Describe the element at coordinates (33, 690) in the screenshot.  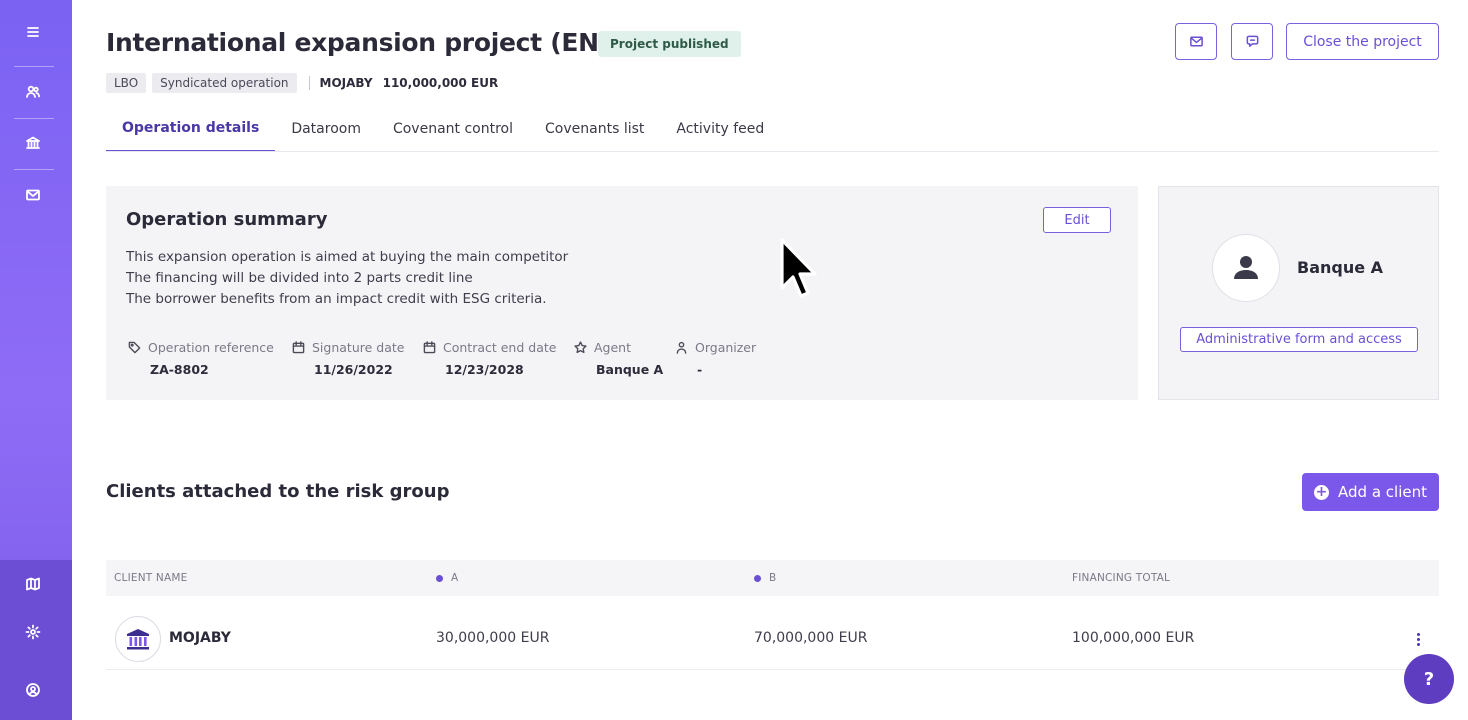
I see `user-circle-icon` at that location.